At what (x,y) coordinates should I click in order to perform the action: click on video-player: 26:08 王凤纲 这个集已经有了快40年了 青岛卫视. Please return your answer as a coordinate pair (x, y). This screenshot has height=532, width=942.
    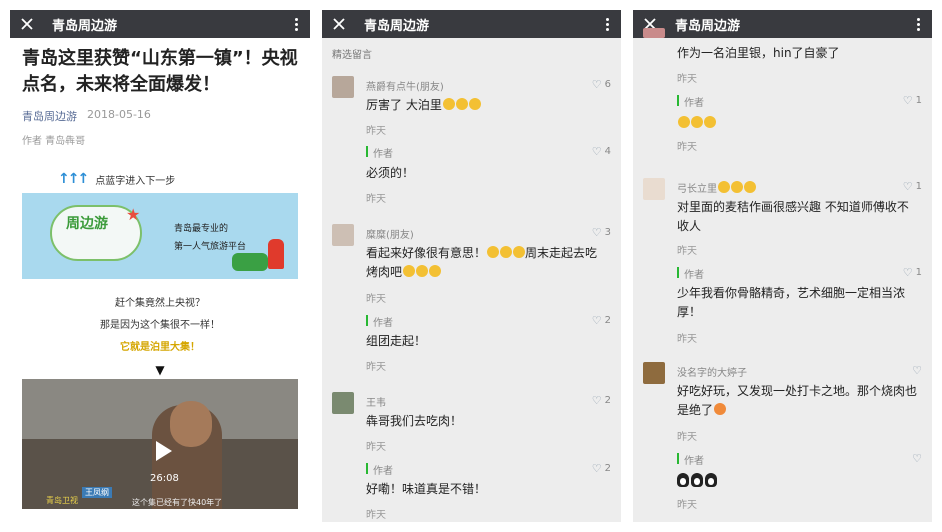
    Looking at the image, I should click on (160, 444).